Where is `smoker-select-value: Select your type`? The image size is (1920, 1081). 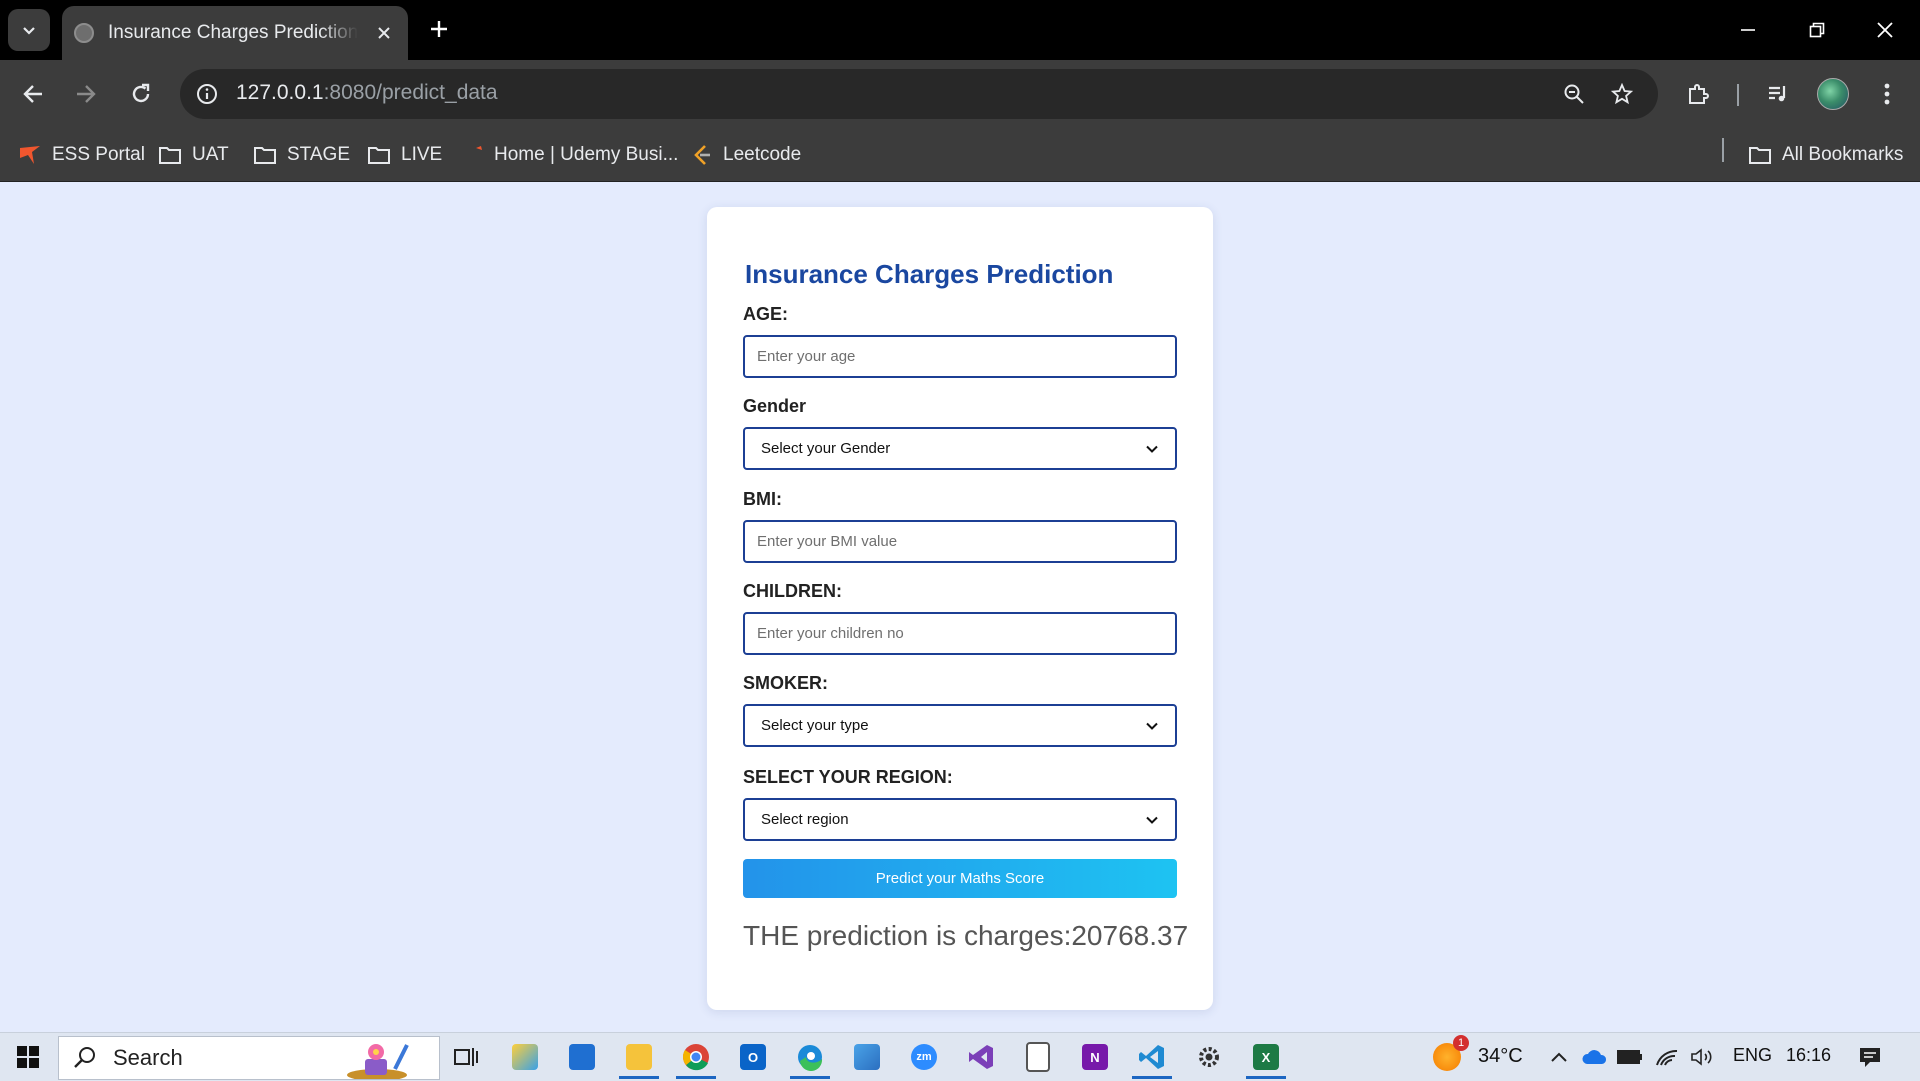
smoker-select-value: Select your type is located at coordinates (815, 725).